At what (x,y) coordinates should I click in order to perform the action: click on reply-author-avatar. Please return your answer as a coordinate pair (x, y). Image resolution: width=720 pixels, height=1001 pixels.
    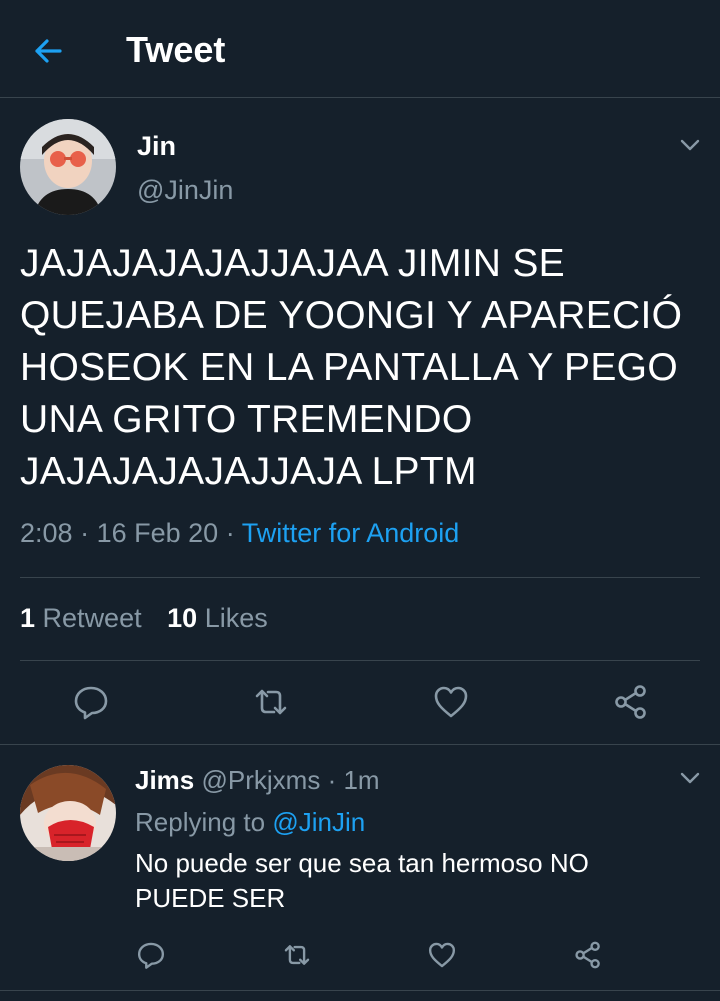
    Looking at the image, I should click on (68, 813).